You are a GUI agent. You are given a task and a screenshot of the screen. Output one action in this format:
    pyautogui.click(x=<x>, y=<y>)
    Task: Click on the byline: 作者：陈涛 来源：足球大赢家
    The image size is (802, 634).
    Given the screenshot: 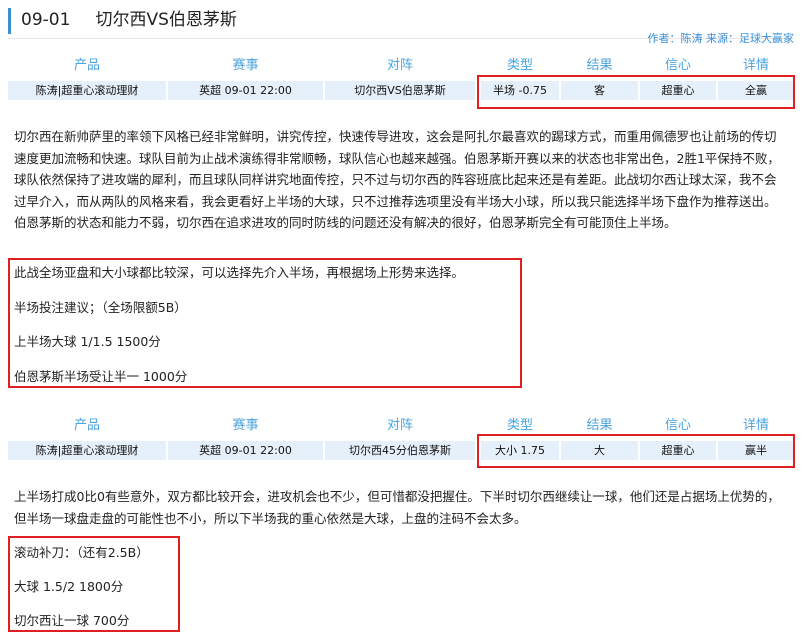 What is the action you would take?
    pyautogui.click(x=721, y=38)
    